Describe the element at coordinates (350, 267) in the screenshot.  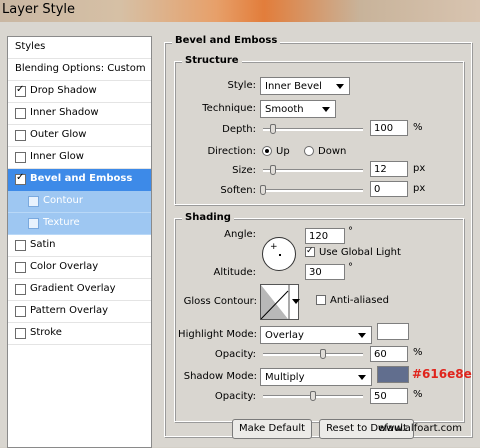
I see `altitude-unit: °` at that location.